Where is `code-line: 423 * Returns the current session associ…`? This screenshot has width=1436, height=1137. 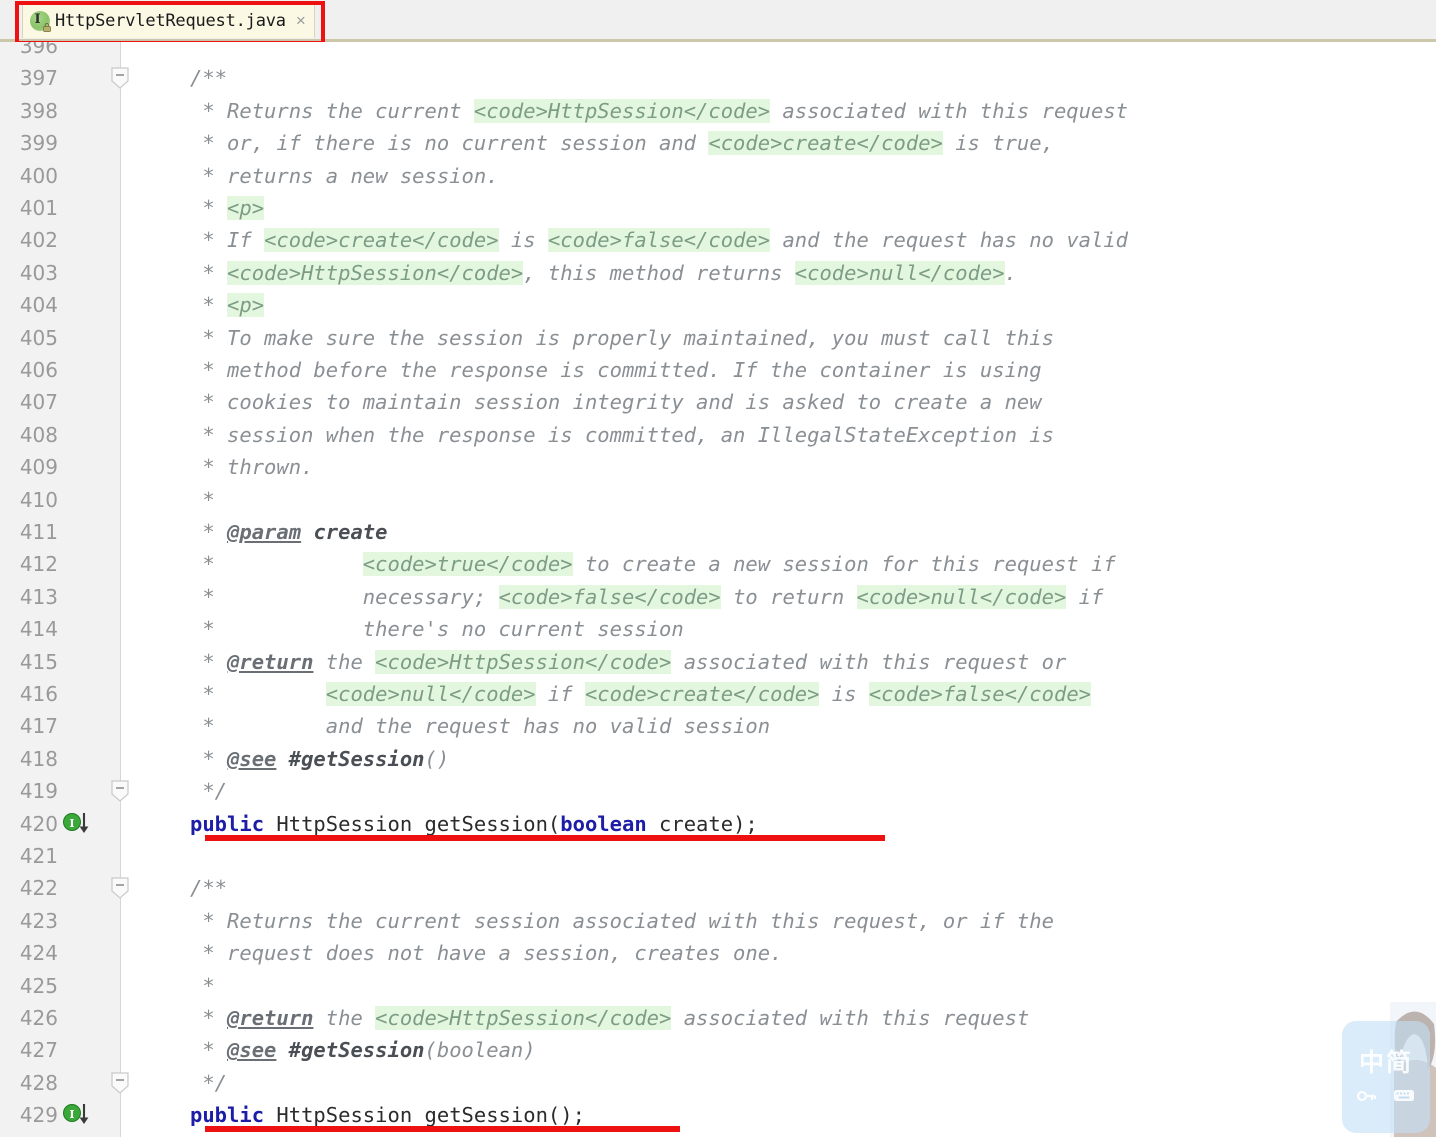 code-line: 423 * Returns the current session associ… is located at coordinates (718, 921).